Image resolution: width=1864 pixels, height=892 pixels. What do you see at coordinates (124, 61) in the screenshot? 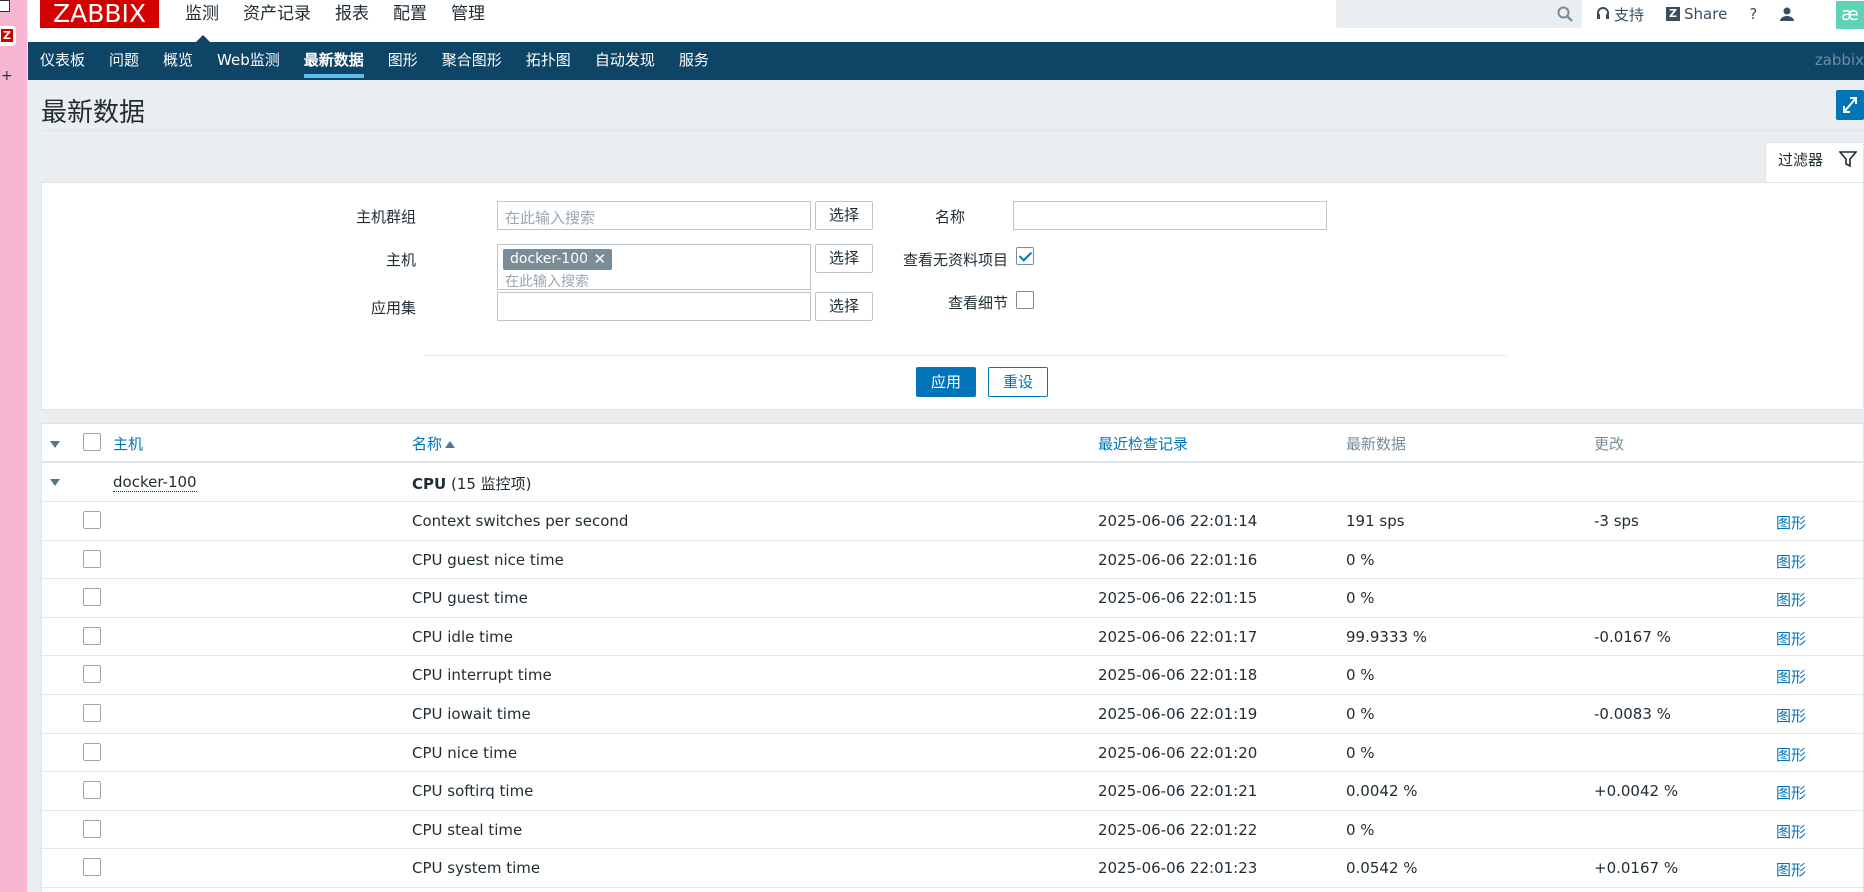
I see `sub-menu-problems: 问题` at bounding box center [124, 61].